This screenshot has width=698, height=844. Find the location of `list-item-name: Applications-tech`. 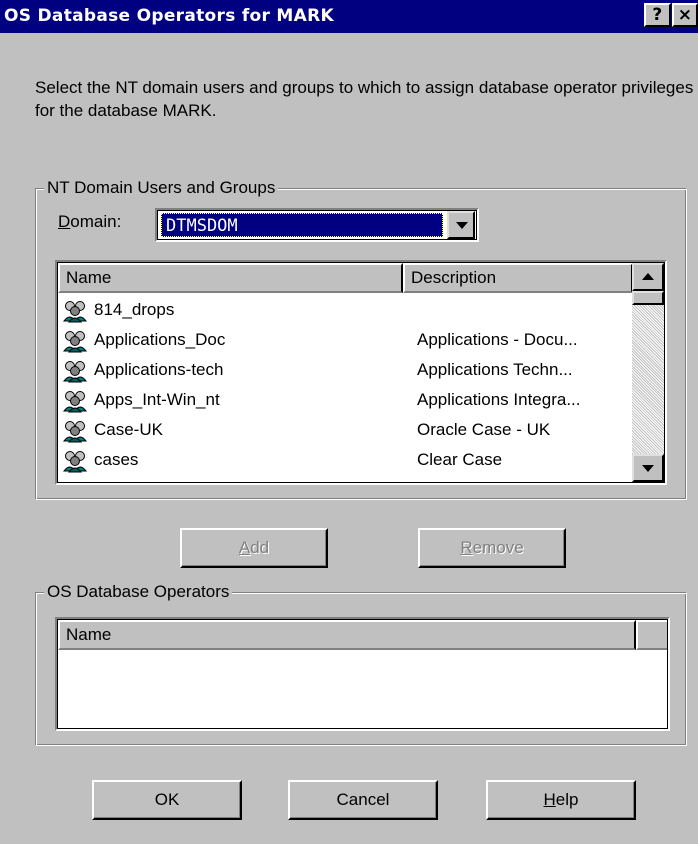

list-item-name: Applications-tech is located at coordinates (159, 369).